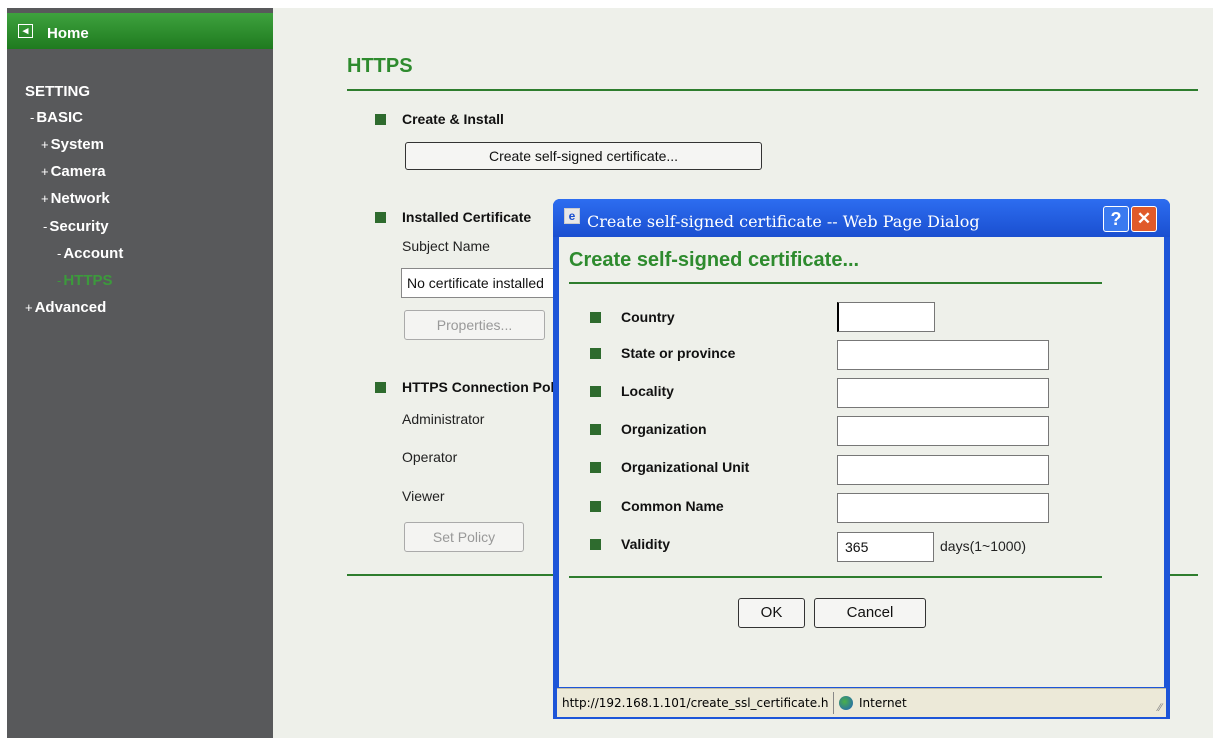 The width and height of the screenshot is (1213, 738). What do you see at coordinates (572, 216) in the screenshot?
I see `ie-page-icon: e` at bounding box center [572, 216].